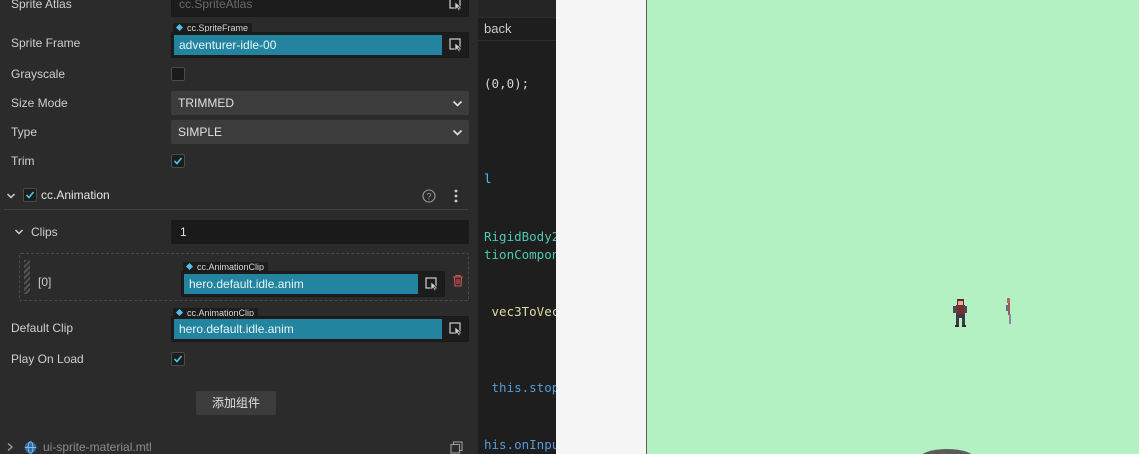 The image size is (1139, 454). I want to click on clip-0-picker-icon, so click(432, 284).